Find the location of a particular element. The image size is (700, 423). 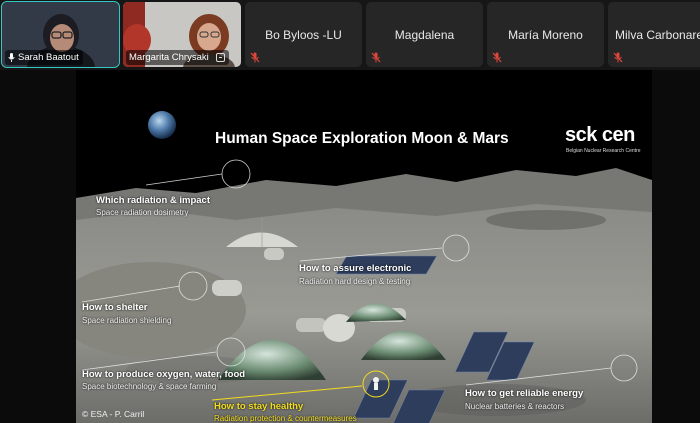

callout-radiation-title: Which radiation & impact is located at coordinates (153, 200).